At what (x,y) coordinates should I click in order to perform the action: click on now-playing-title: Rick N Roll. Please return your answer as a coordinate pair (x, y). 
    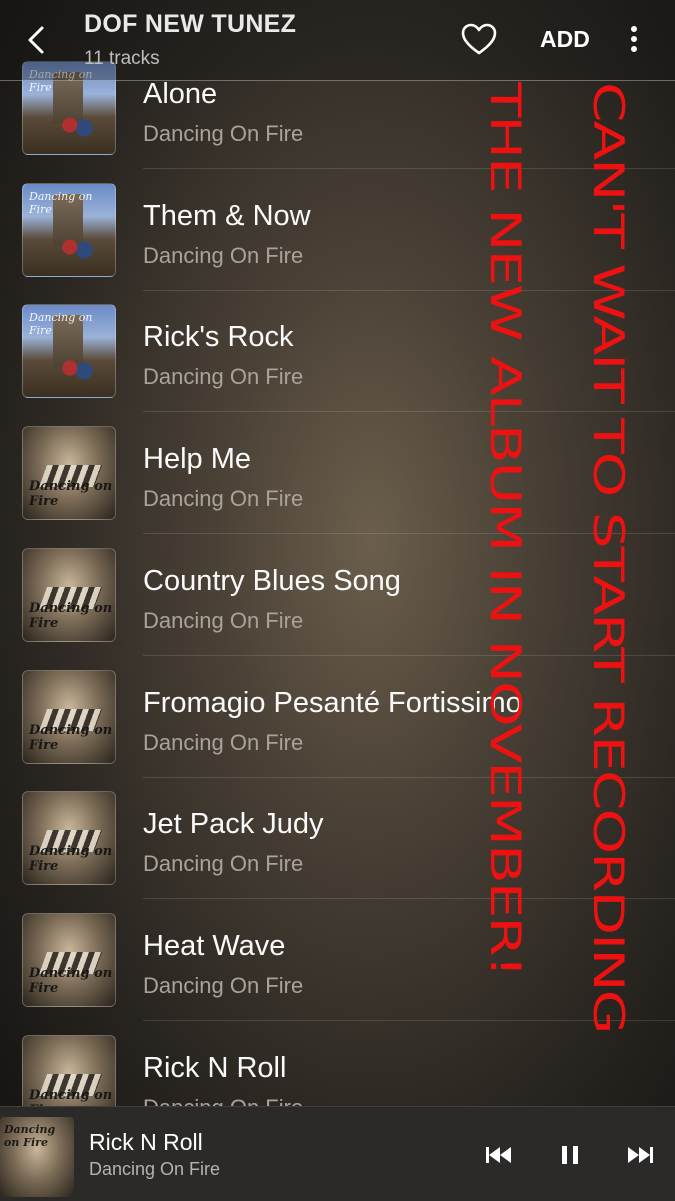
    Looking at the image, I should click on (146, 1142).